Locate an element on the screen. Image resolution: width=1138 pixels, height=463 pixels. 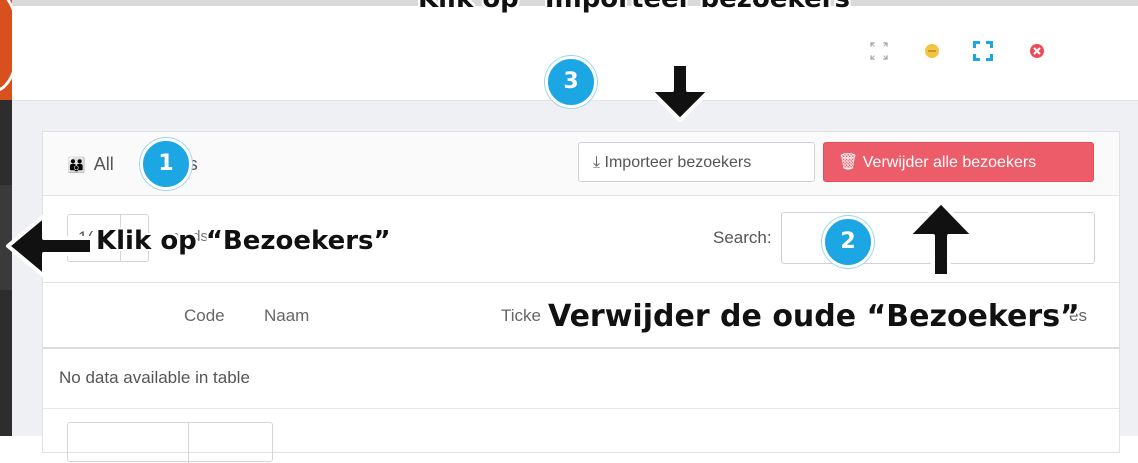
table-empty-row: No data available in table is located at coordinates (581, 378).